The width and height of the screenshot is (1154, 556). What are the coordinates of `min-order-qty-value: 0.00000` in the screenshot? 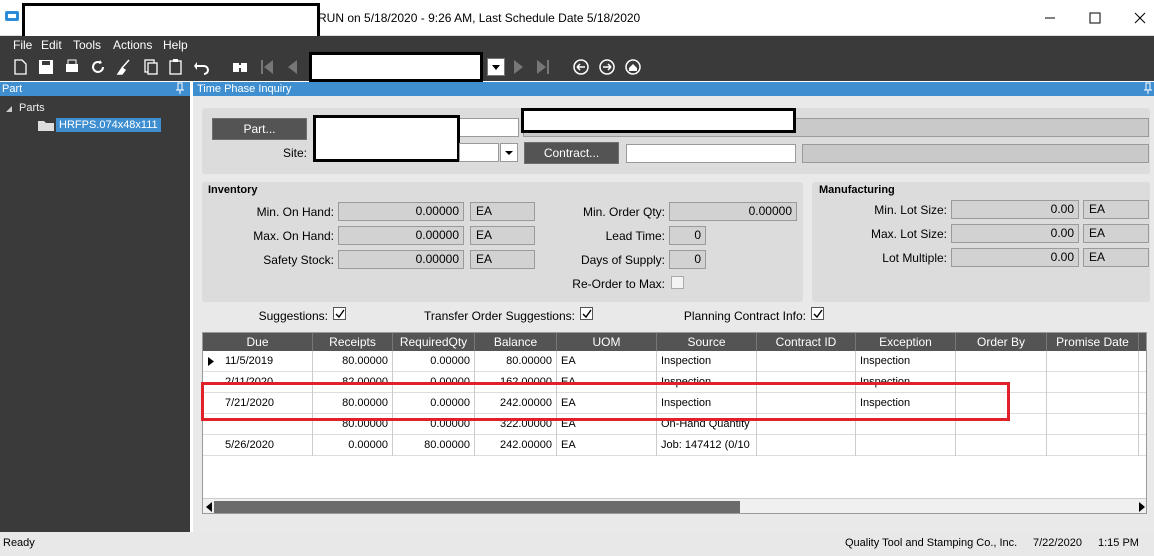 It's located at (733, 211).